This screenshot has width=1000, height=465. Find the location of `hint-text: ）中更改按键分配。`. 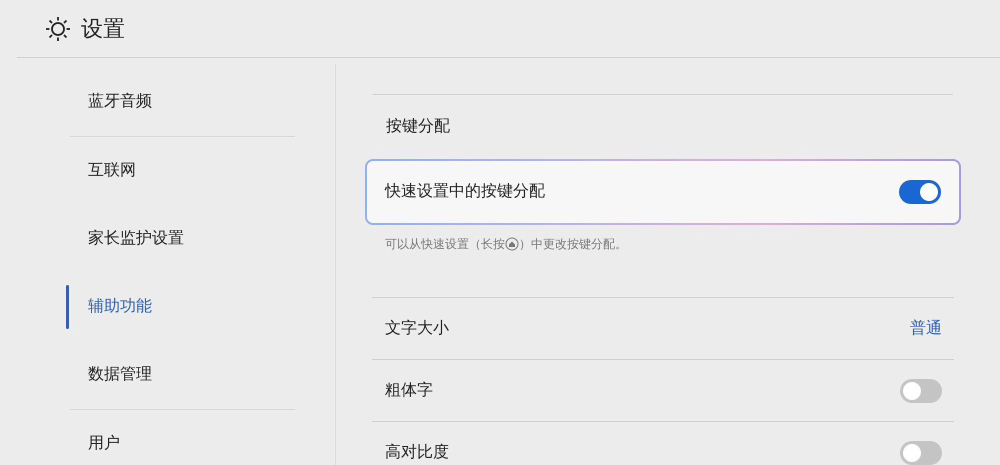

hint-text: ）中更改按键分配。 is located at coordinates (573, 244).